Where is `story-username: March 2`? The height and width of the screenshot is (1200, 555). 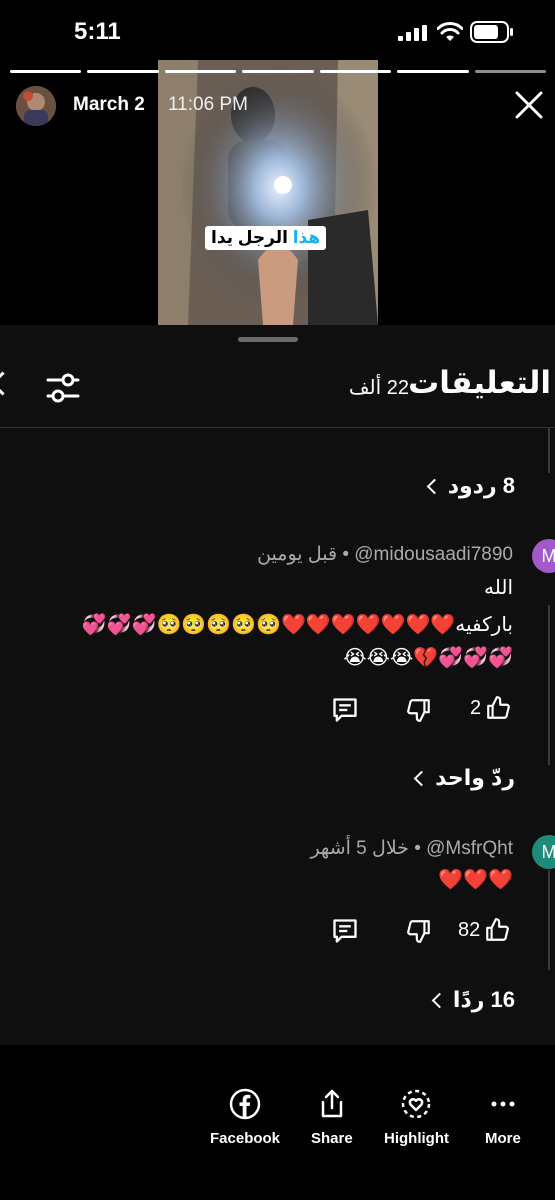
story-username: March 2 is located at coordinates (109, 105).